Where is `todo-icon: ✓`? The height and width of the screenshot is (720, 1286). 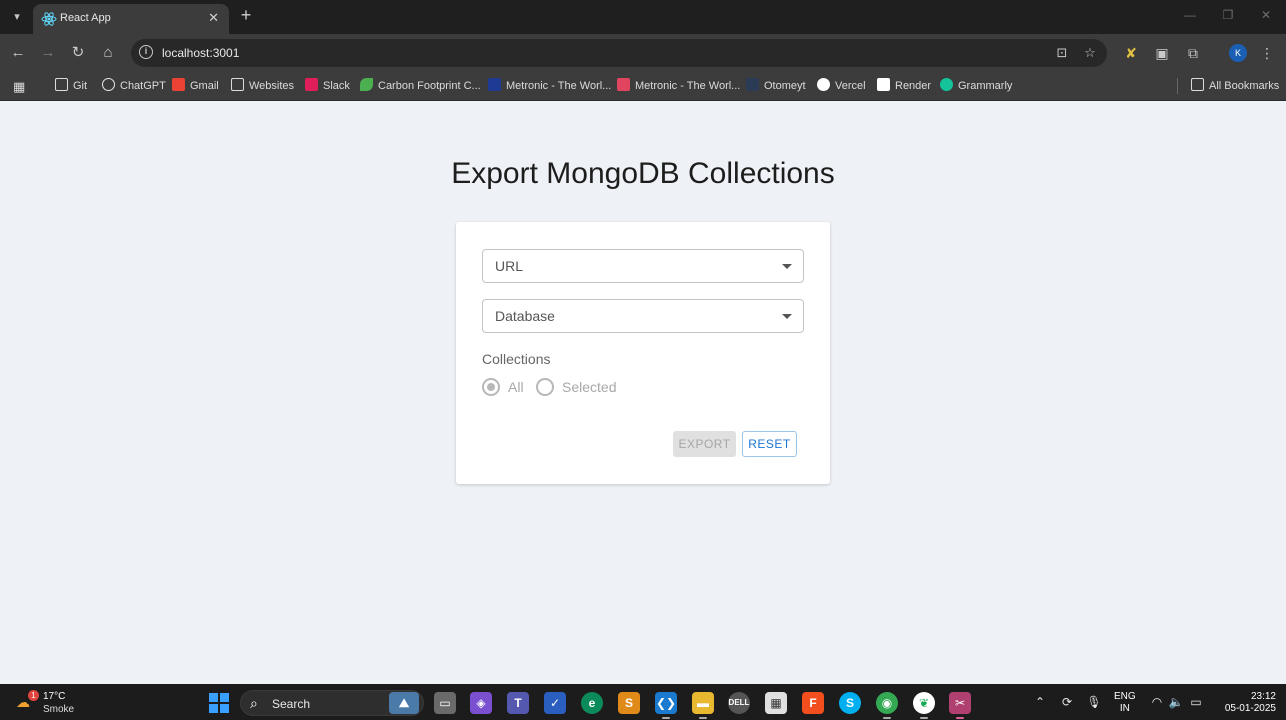 todo-icon: ✓ is located at coordinates (555, 703).